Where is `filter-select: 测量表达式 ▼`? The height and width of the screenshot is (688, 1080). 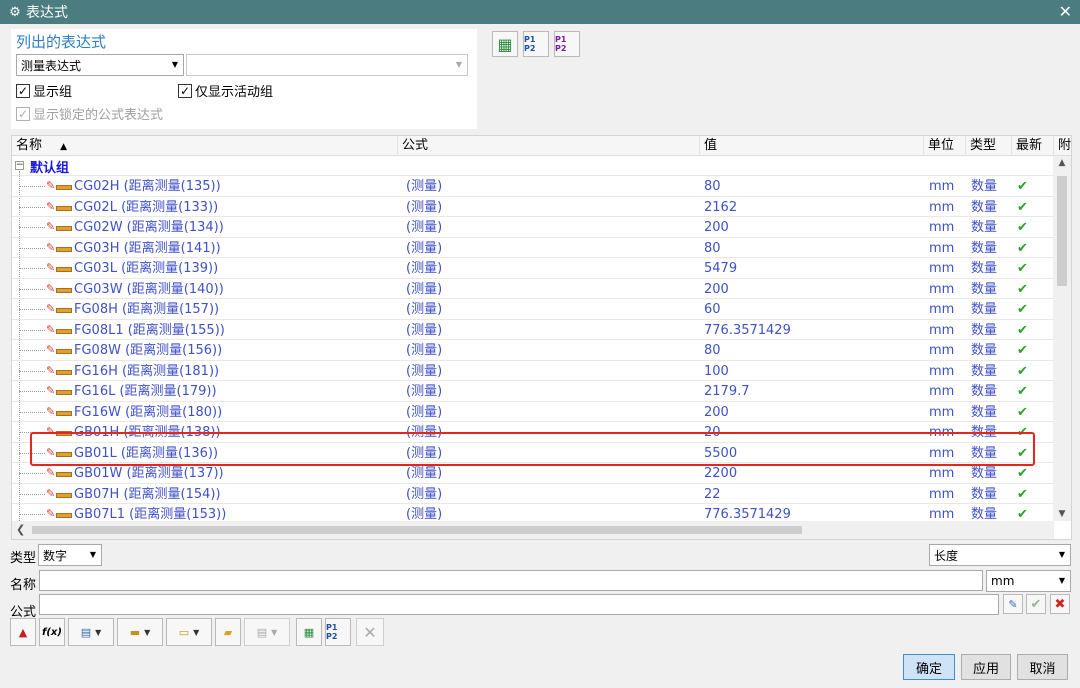
filter-select: 测量表达式 ▼ is located at coordinates (100, 65).